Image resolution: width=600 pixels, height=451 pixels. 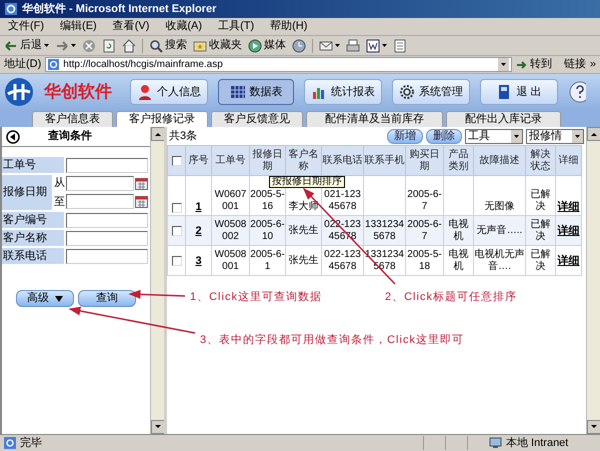 I want to click on window-title: 华创软件 - Microsoft Internet Explorer, so click(x=119, y=9).